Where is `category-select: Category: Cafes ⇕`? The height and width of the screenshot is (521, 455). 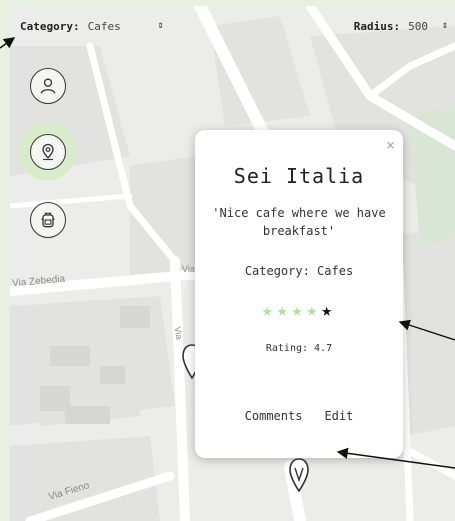
category-select: Category: Cafes ⇕ is located at coordinates (92, 26).